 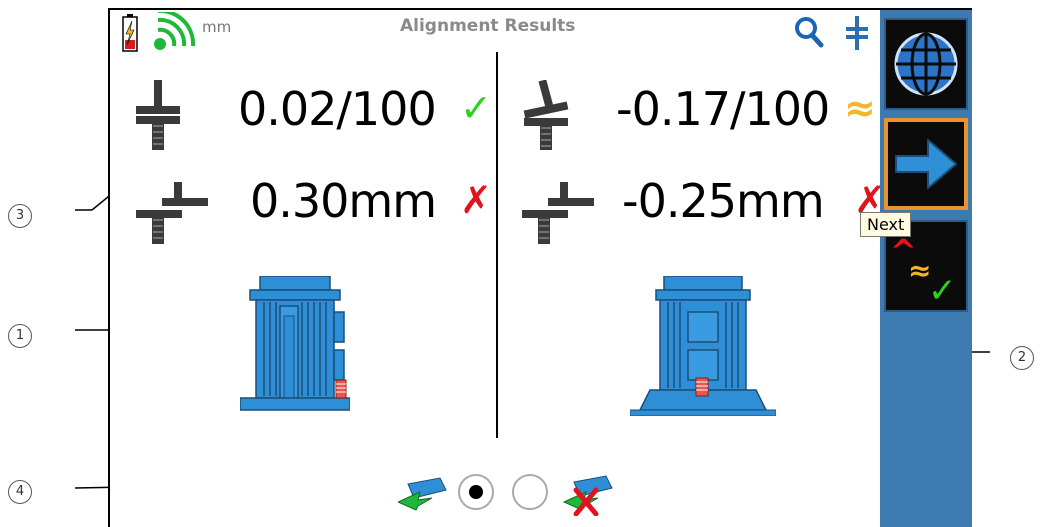 I want to click on machine-flat-cancel-icon, so click(x=587, y=495).